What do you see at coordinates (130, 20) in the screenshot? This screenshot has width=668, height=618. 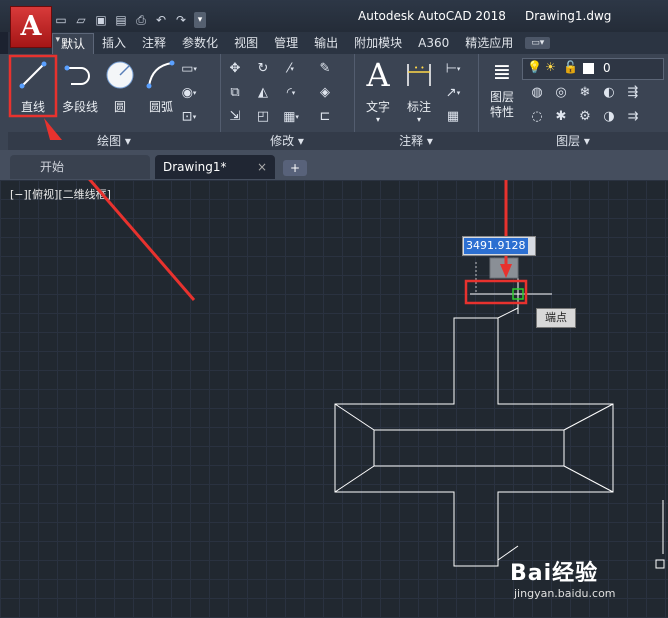 I see `quick-access-toolbar: ▭ ▱ ▣ ▤ ⎙ ↶ ↷ ▾` at bounding box center [130, 20].